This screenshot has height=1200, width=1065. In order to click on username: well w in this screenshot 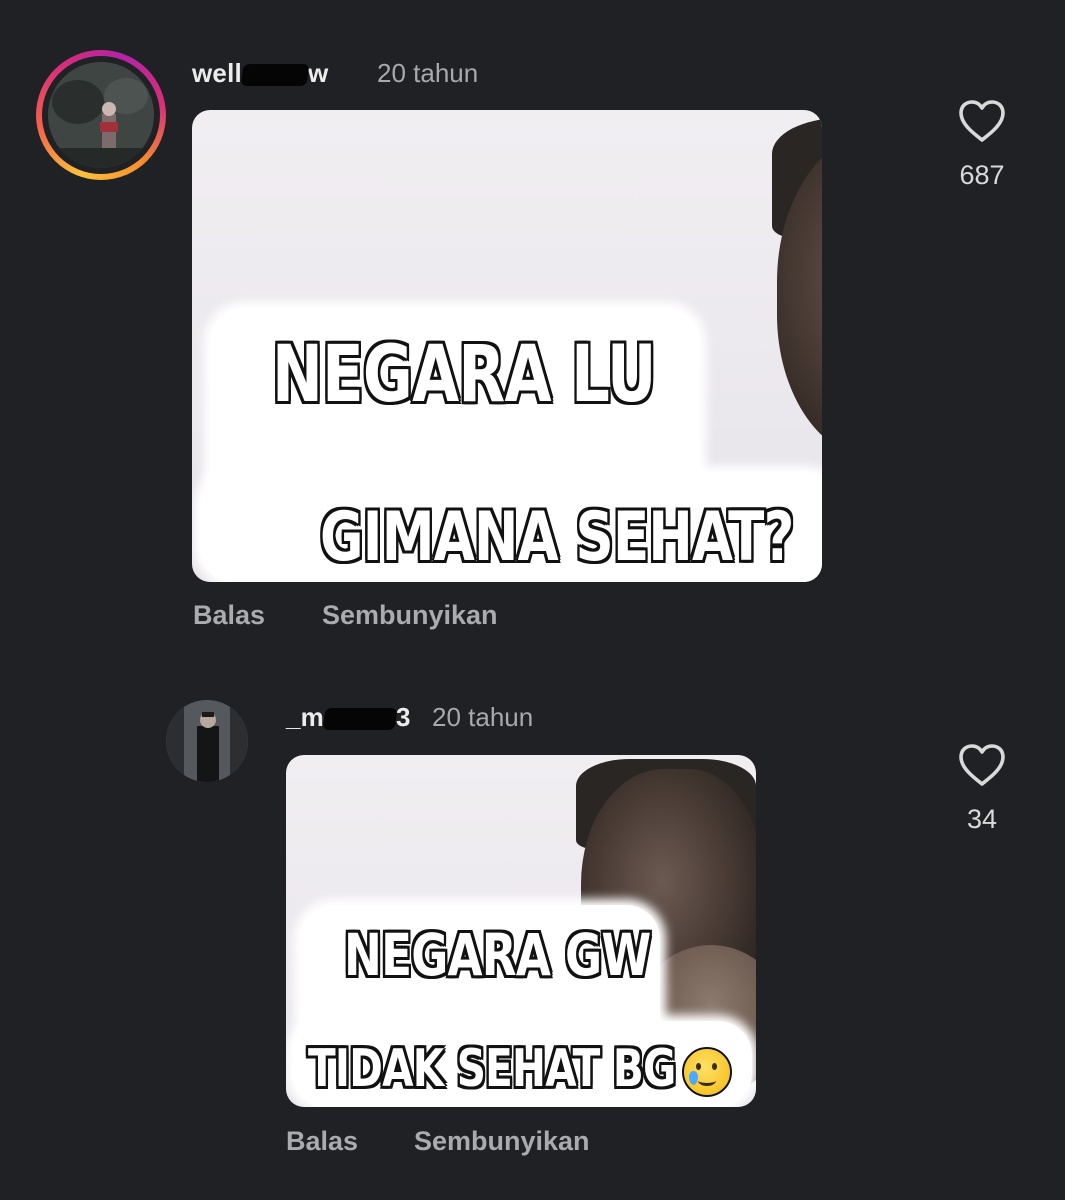, I will do `click(260, 73)`.